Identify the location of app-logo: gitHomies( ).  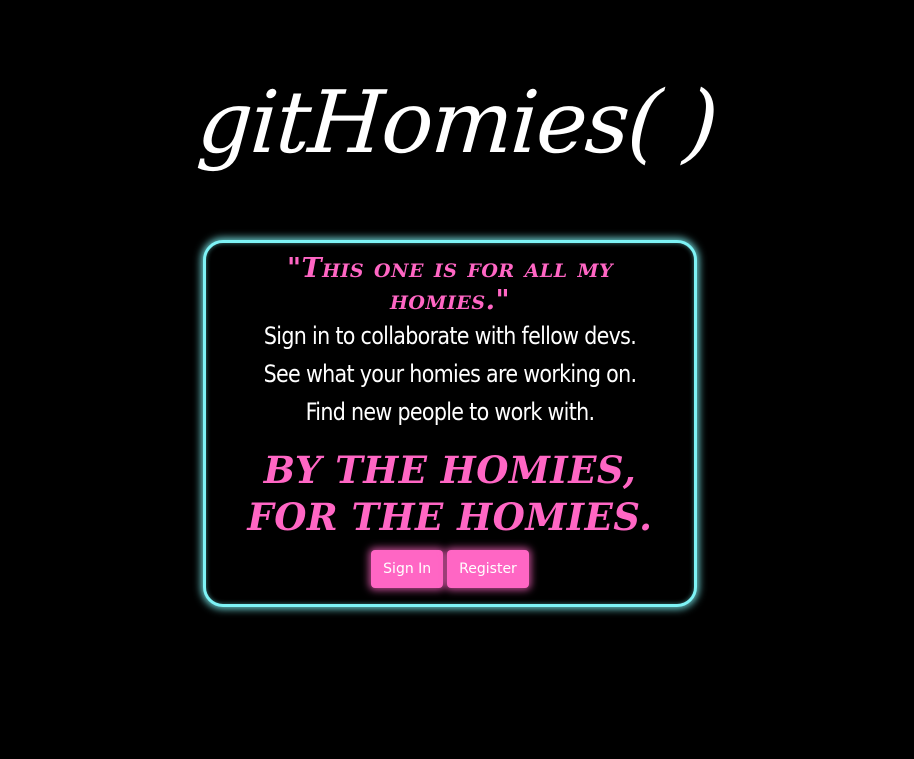
(457, 123).